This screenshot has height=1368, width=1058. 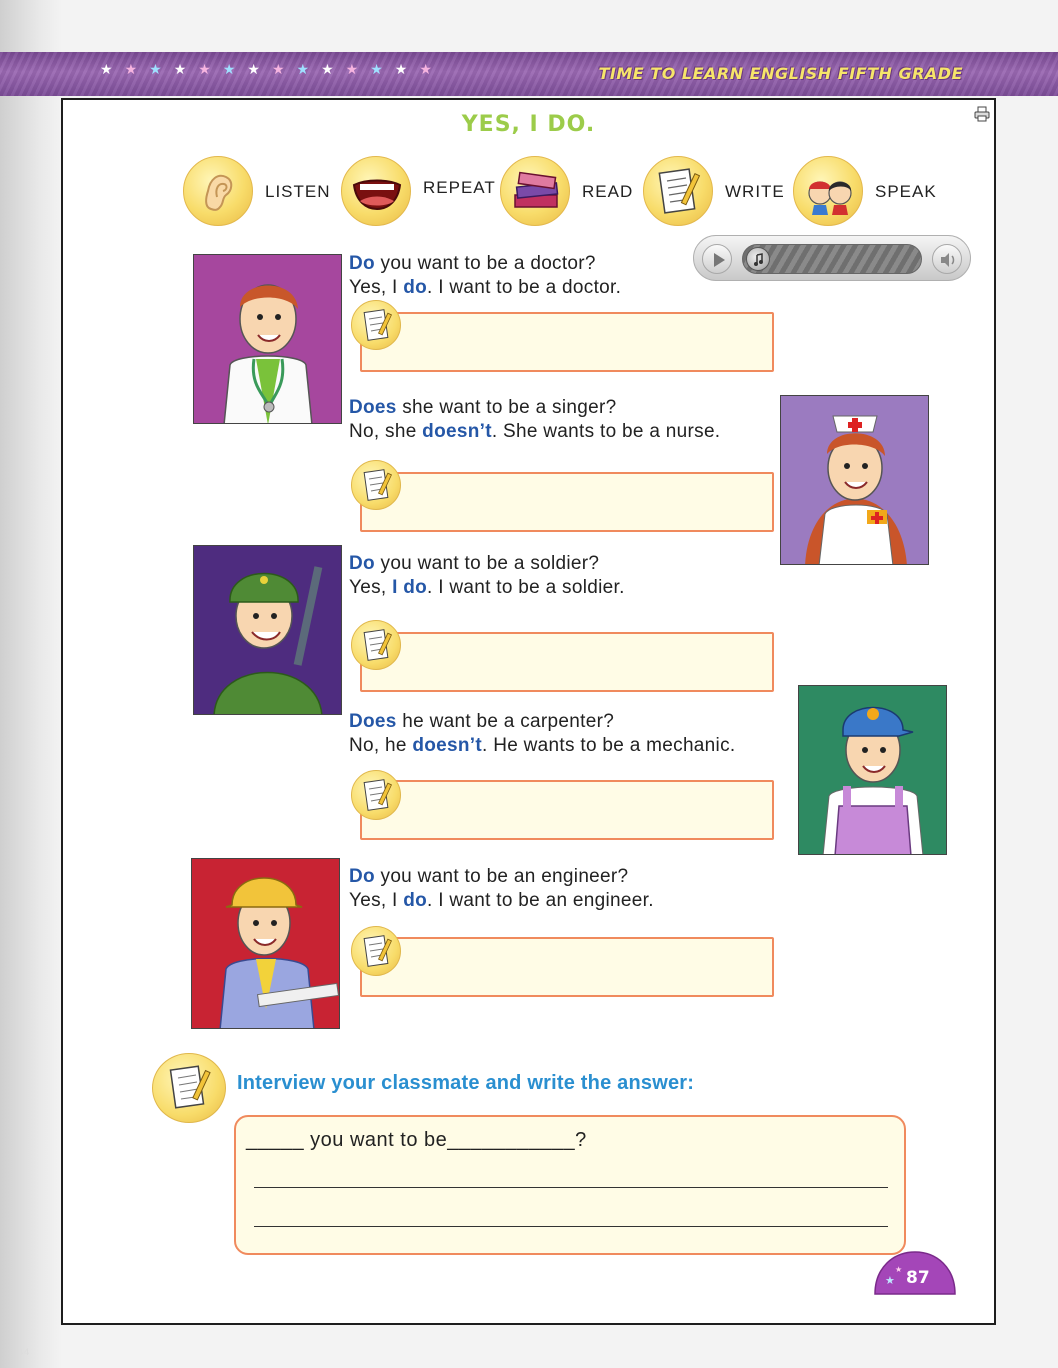 What do you see at coordinates (275, 1140) in the screenshot?
I see `blank-short: _____` at bounding box center [275, 1140].